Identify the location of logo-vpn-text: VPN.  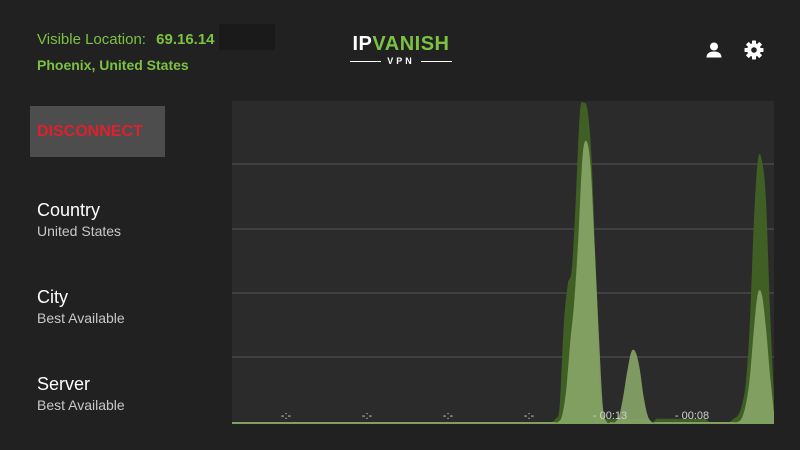
(401, 61).